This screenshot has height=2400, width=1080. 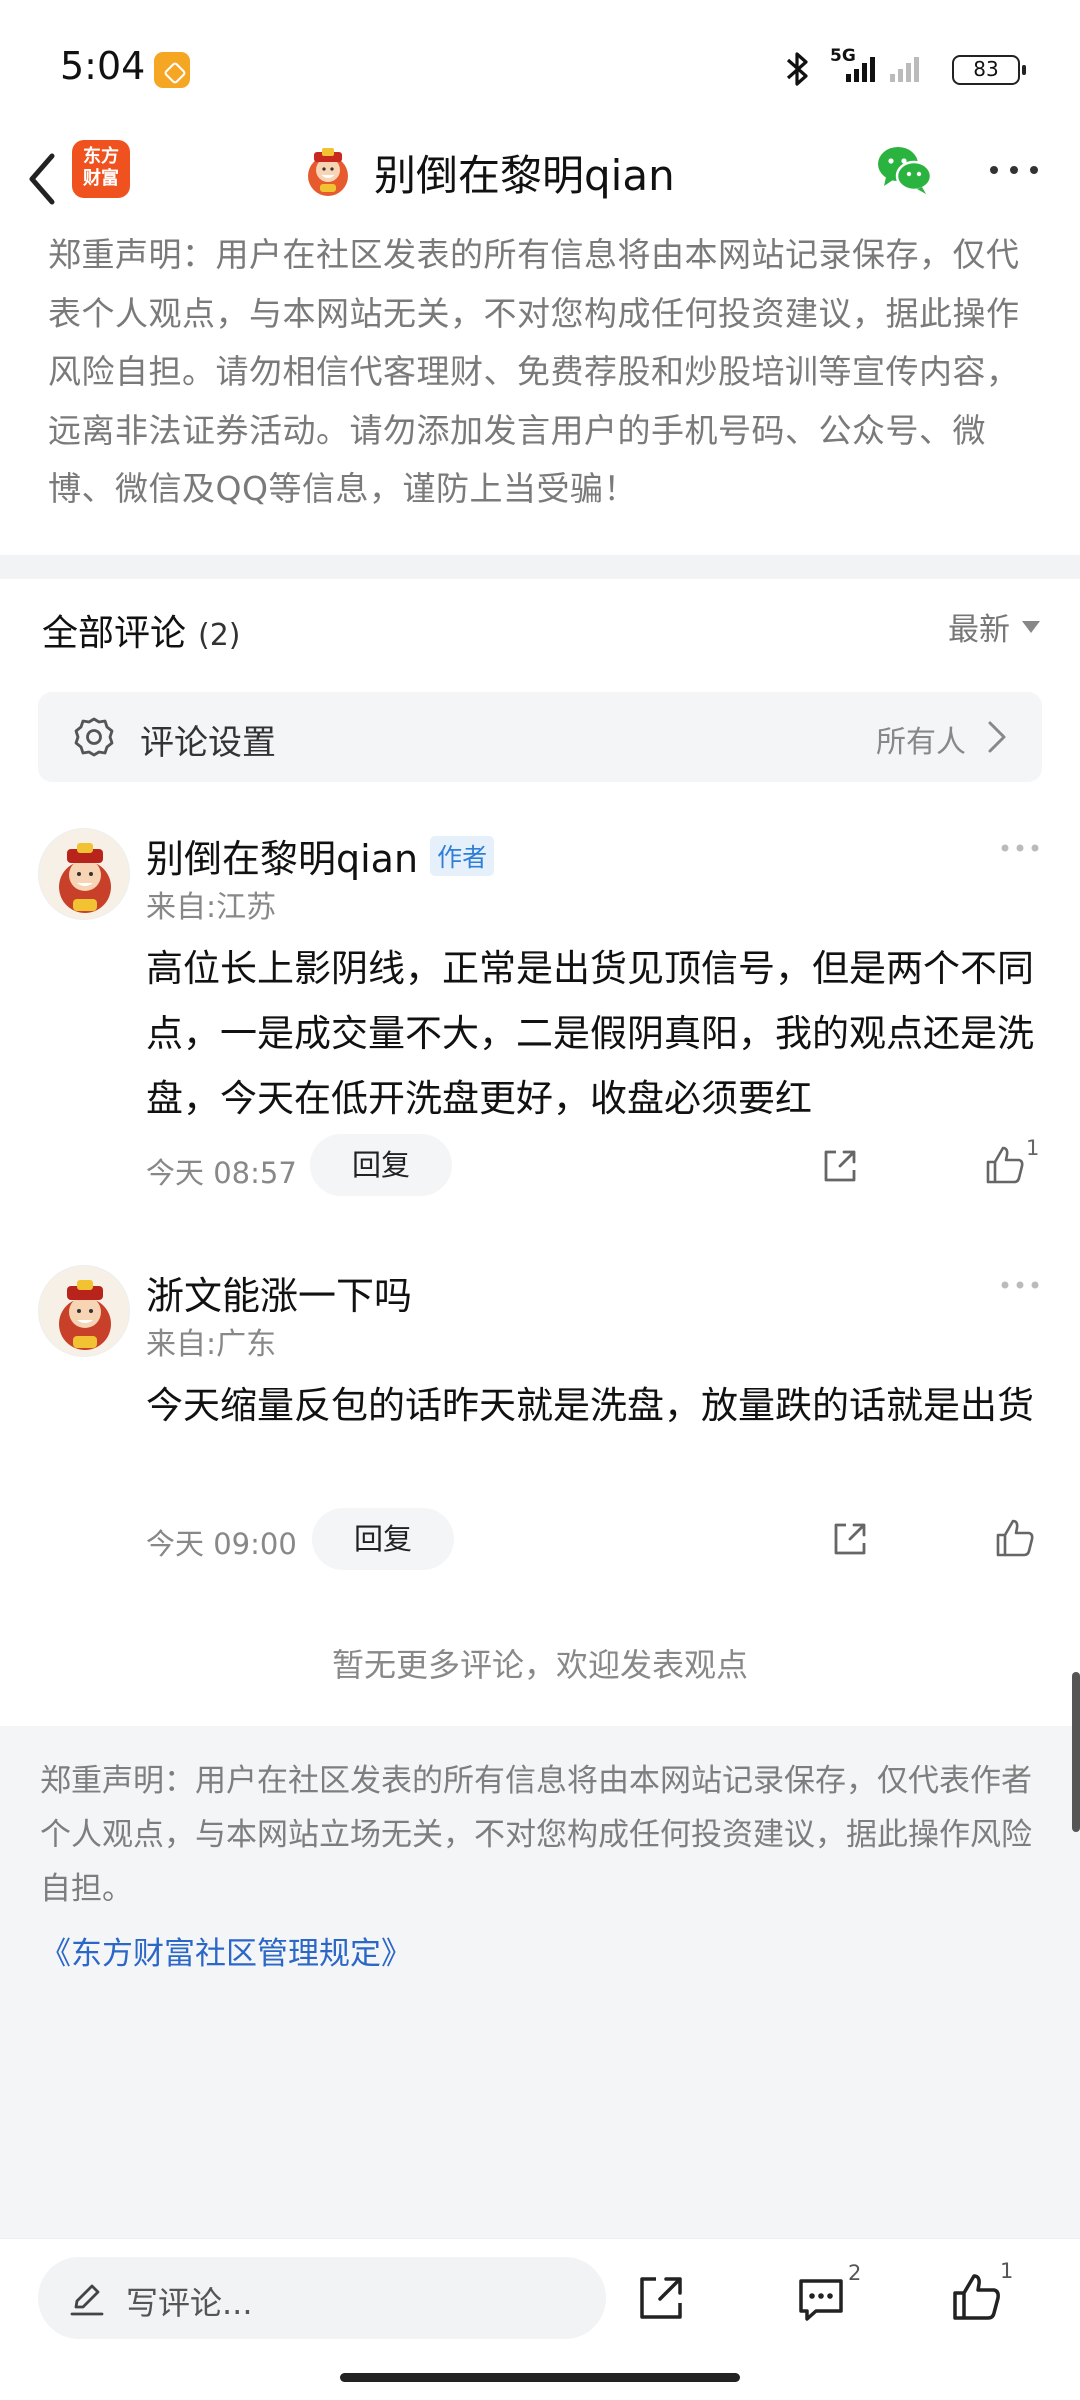 What do you see at coordinates (94, 737) in the screenshot?
I see `gear-icon` at bounding box center [94, 737].